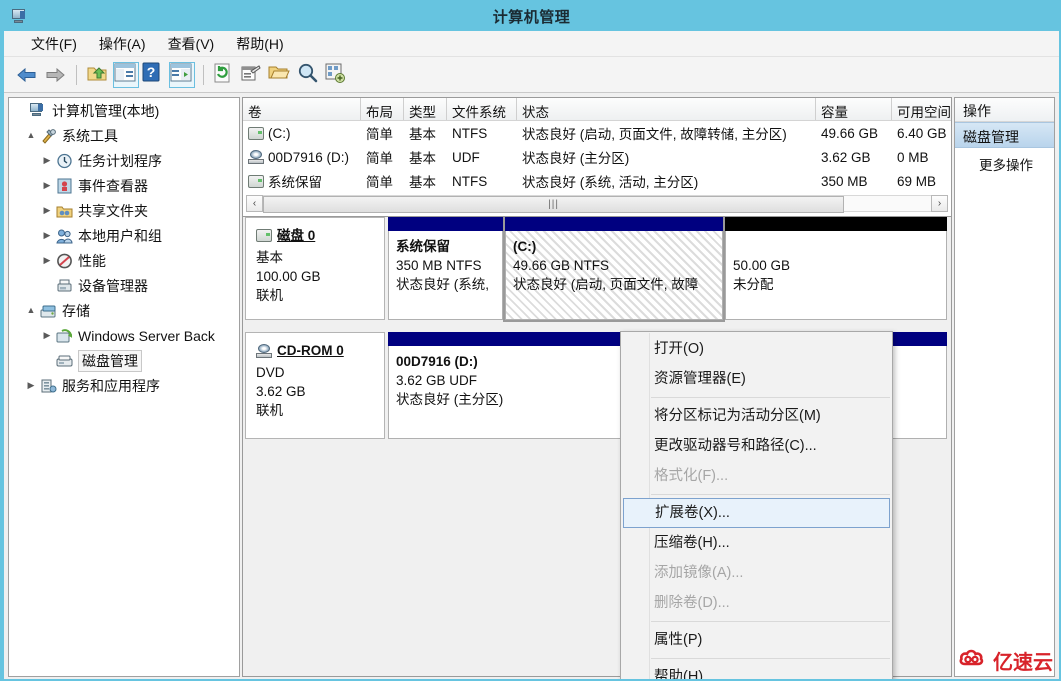 This screenshot has width=1061, height=681. Describe the element at coordinates (316, 235) in the screenshot. I see `disk-title: 磁盘 0` at that location.